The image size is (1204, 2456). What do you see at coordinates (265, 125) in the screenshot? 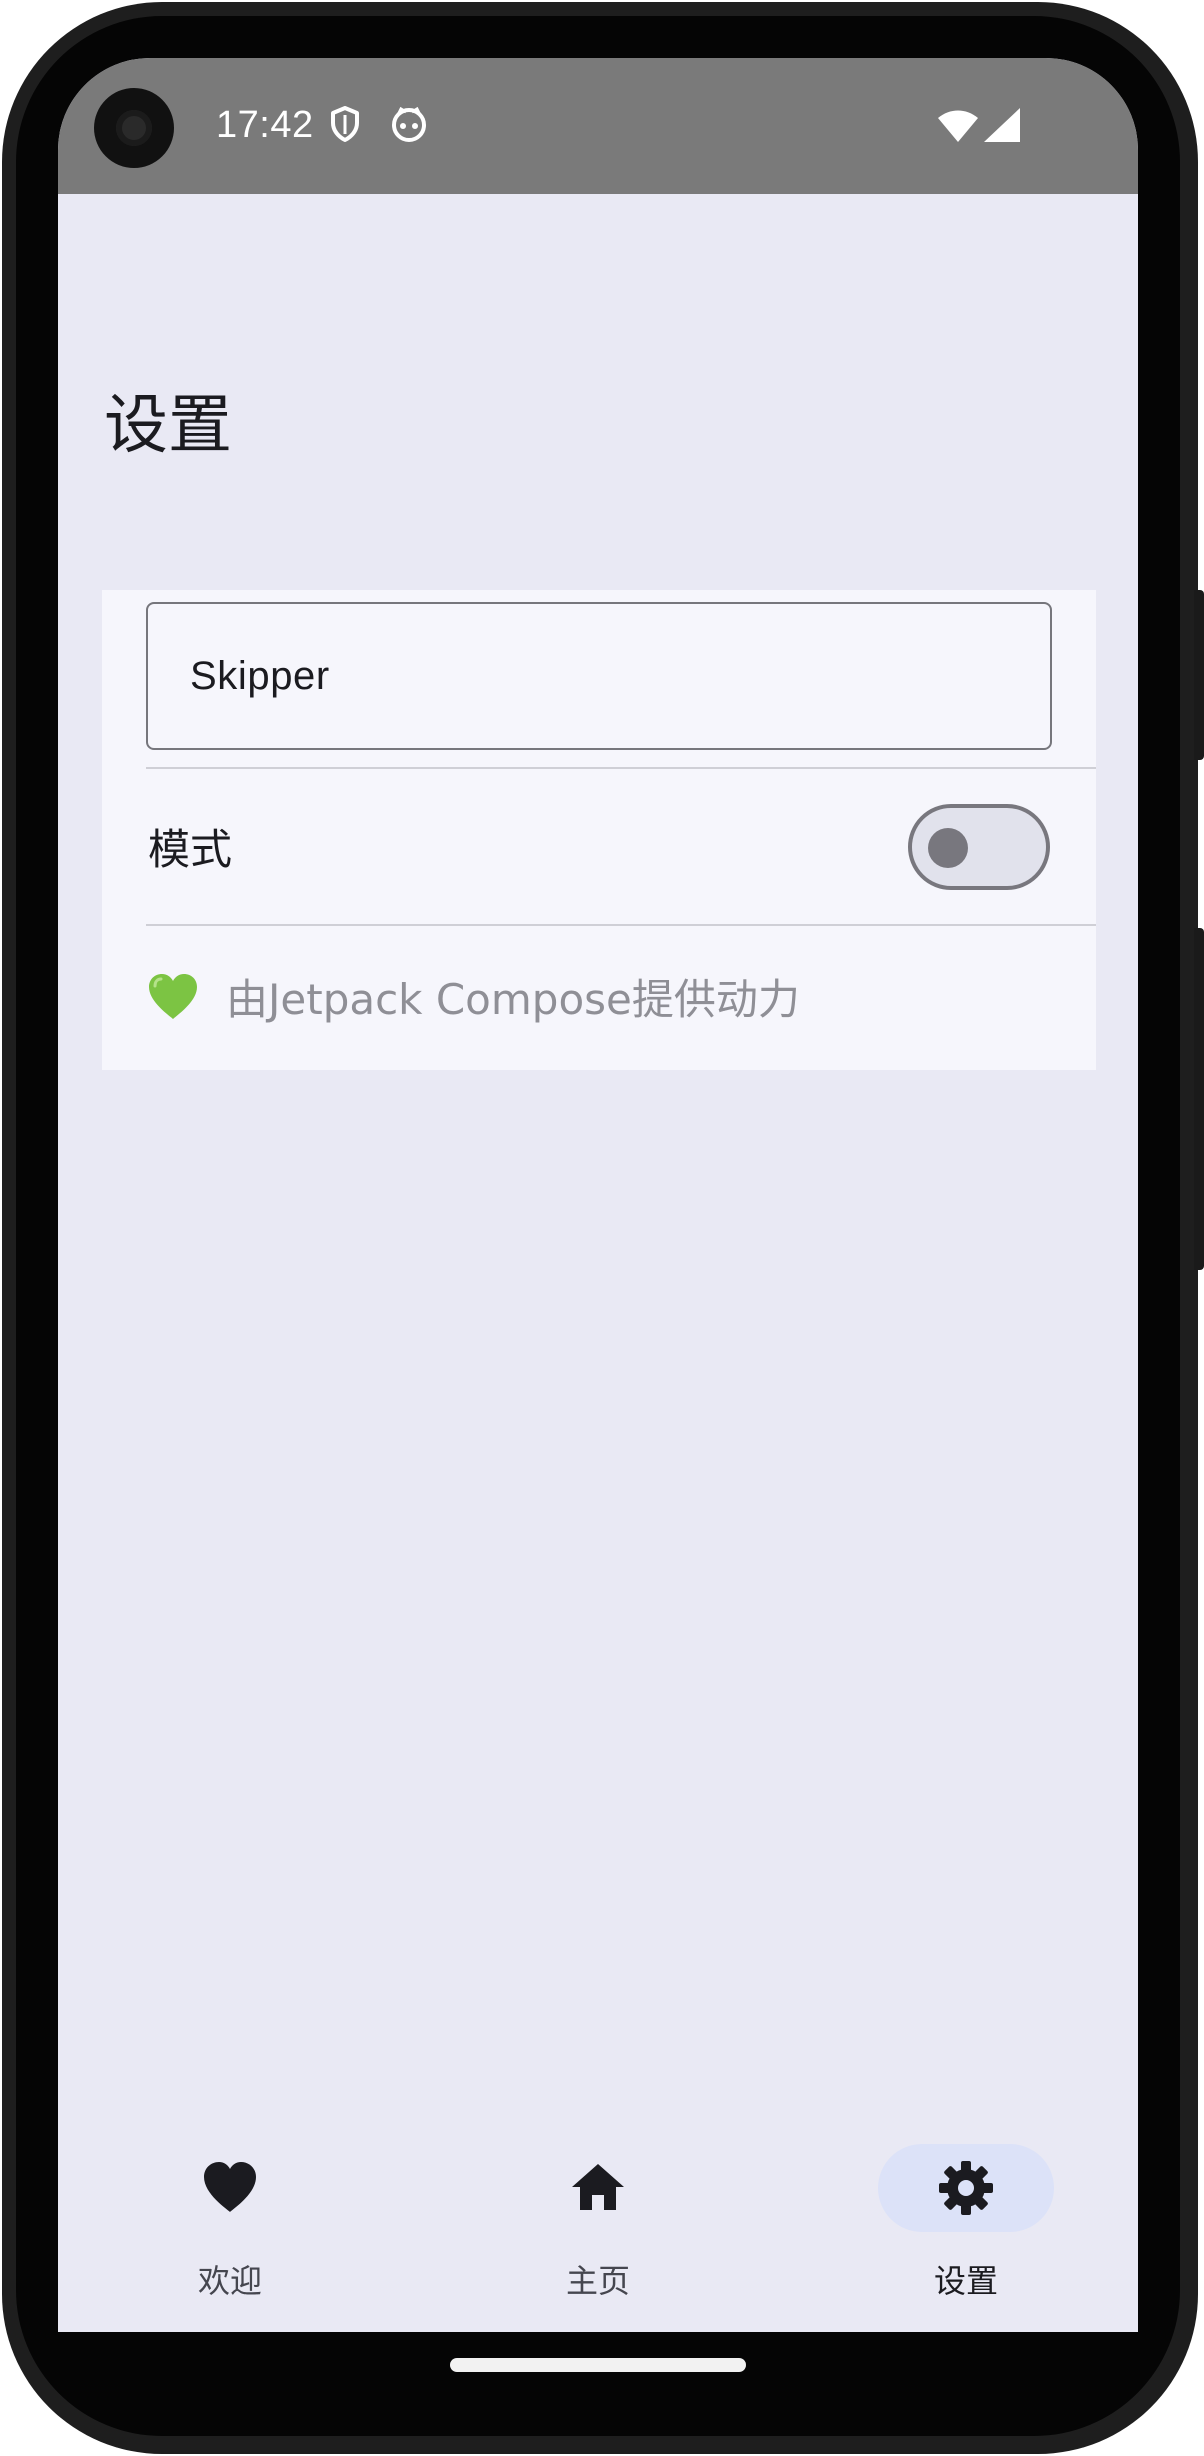
I see `status-time: 17:42` at bounding box center [265, 125].